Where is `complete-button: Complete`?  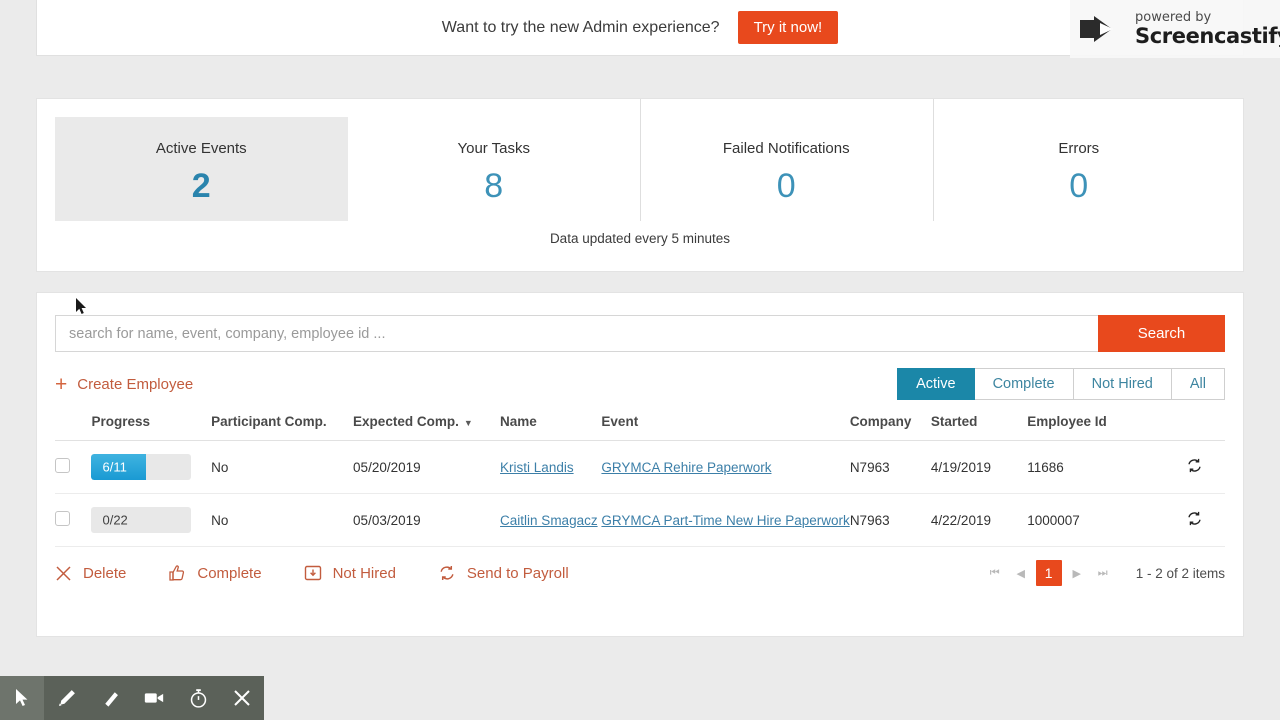 complete-button: Complete is located at coordinates (215, 573).